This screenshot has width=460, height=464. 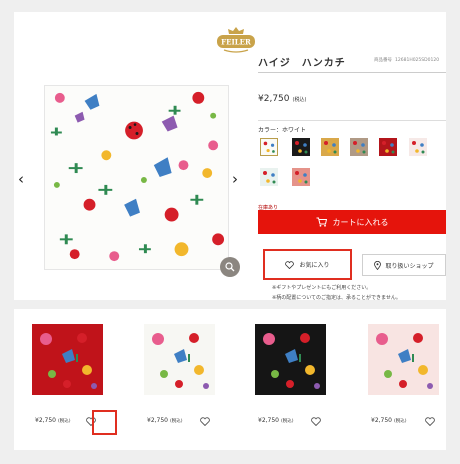 I want to click on prev-image-arrow: ‹, so click(x=21, y=179).